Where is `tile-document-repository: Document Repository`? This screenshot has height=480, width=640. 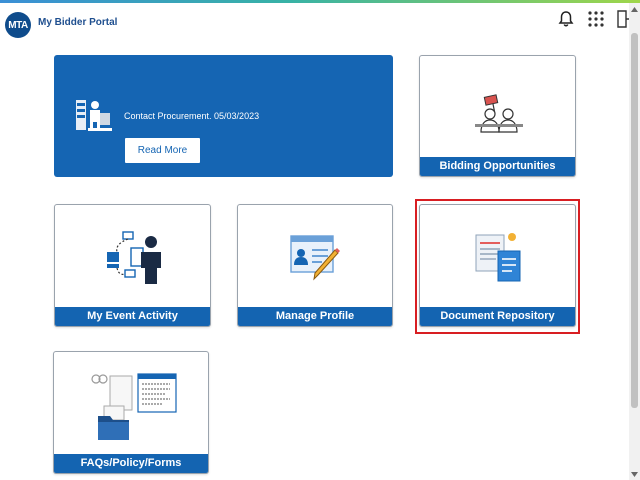
tile-document-repository: Document Repository is located at coordinates (497, 265).